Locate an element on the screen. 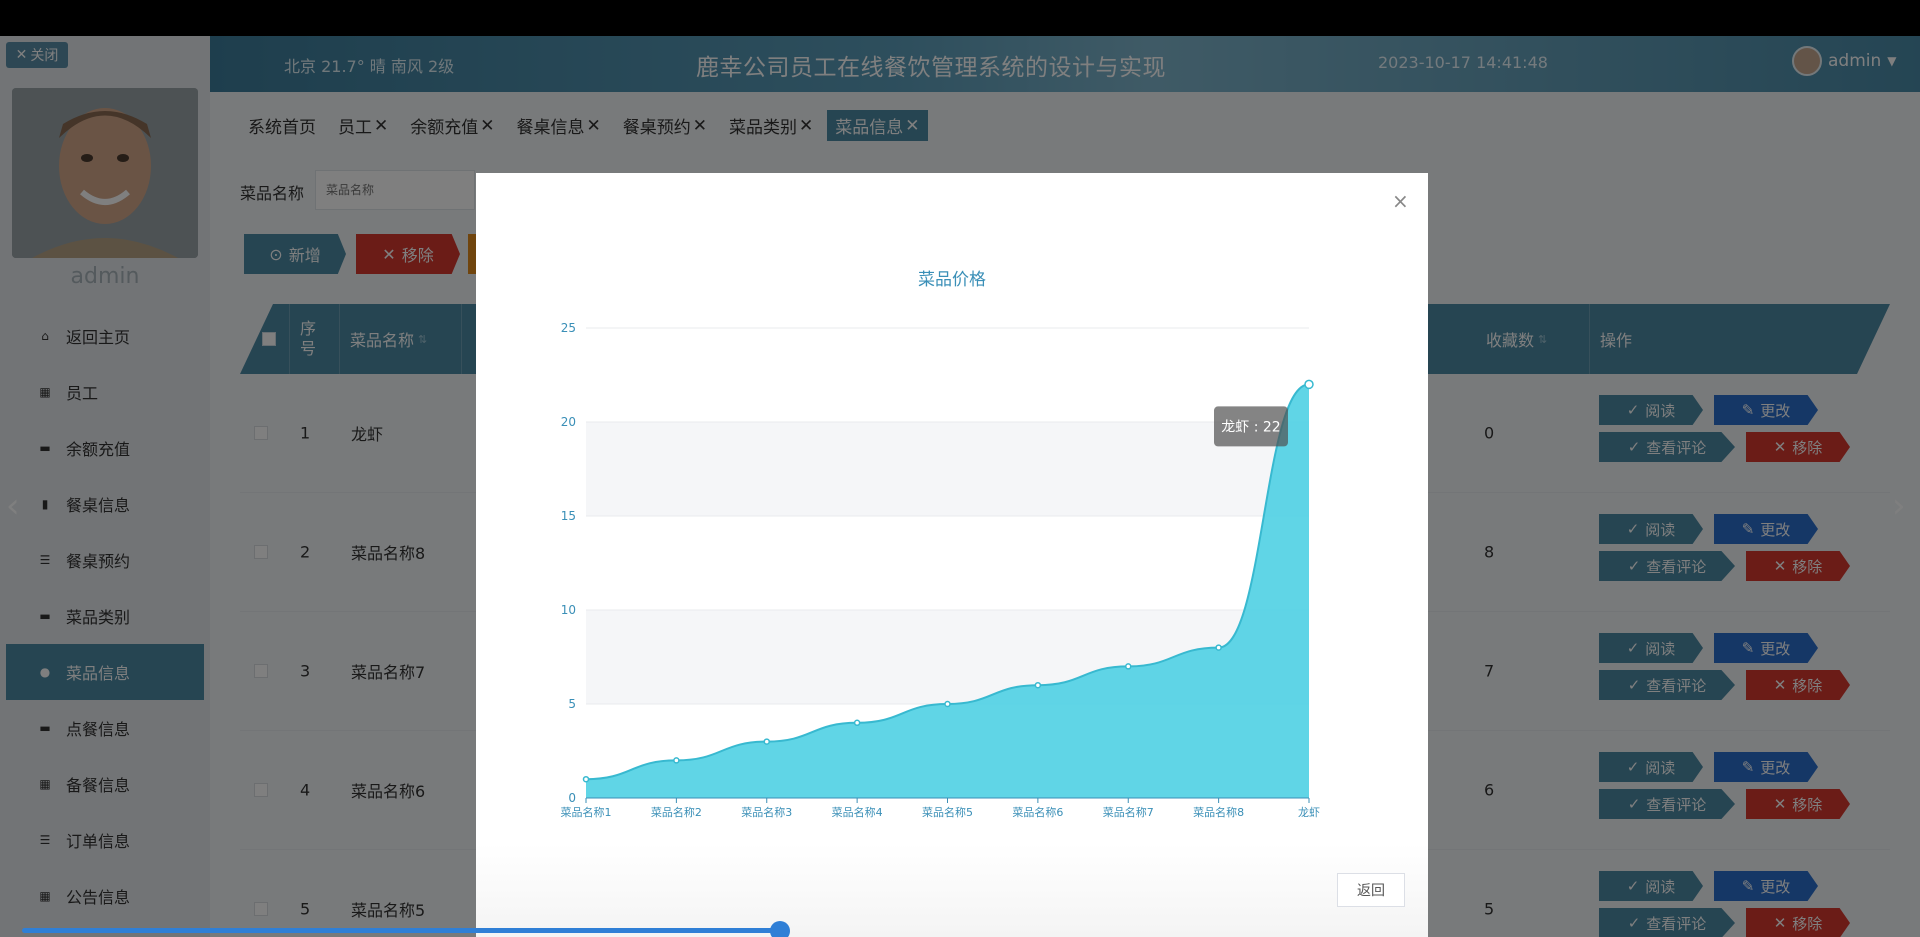  y-tick-label: 15 is located at coordinates (568, 516).